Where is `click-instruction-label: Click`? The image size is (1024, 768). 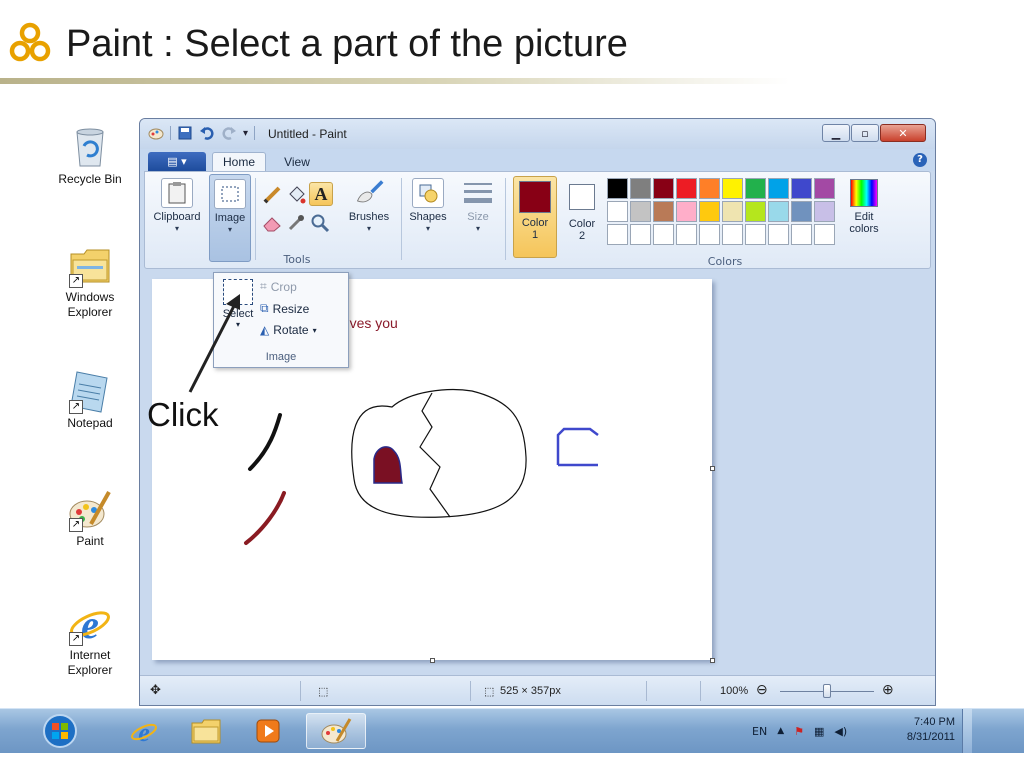 click-instruction-label: Click is located at coordinates (183, 414).